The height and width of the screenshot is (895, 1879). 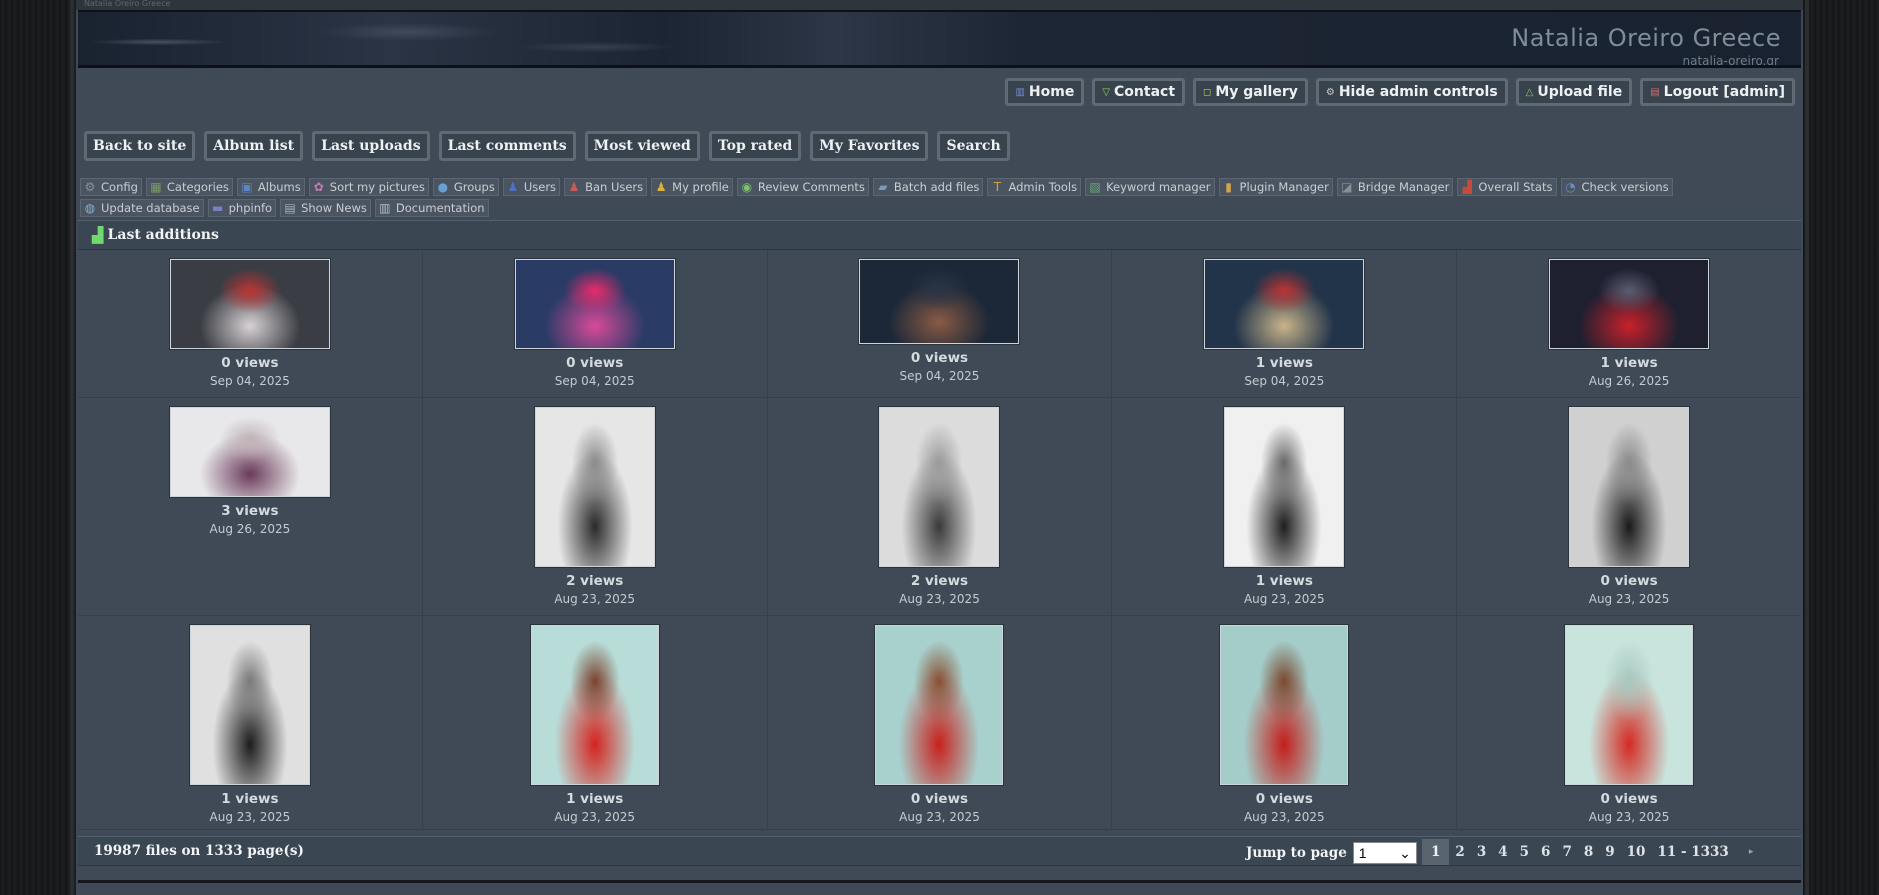 I want to click on thumbnail-cell: 1 views Aug 23, 2025, so click(x=595, y=722).